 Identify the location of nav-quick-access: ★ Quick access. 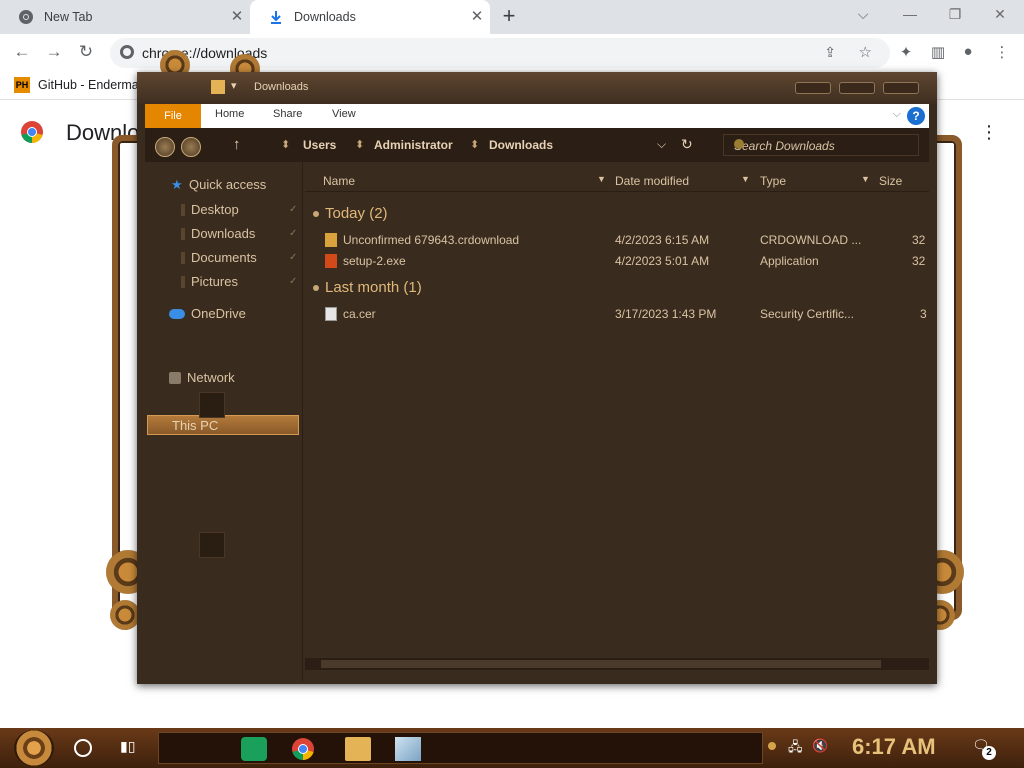
(218, 184).